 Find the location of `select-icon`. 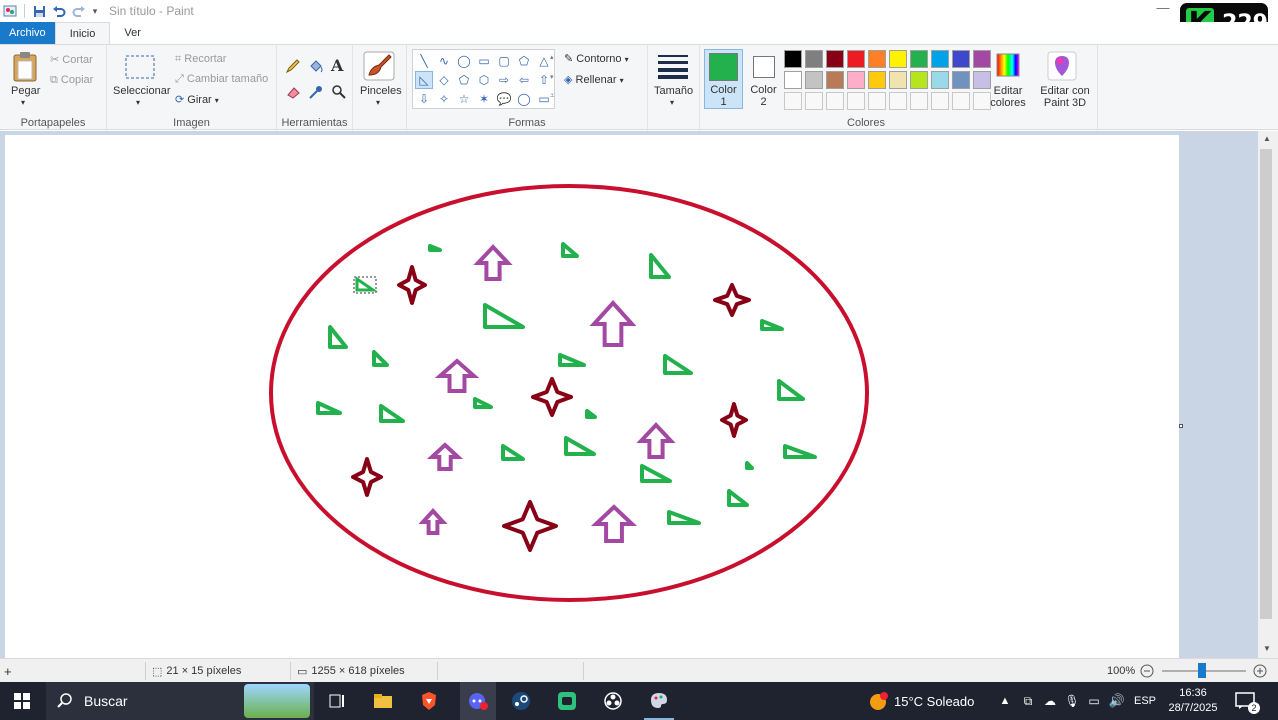

select-icon is located at coordinates (140, 68).